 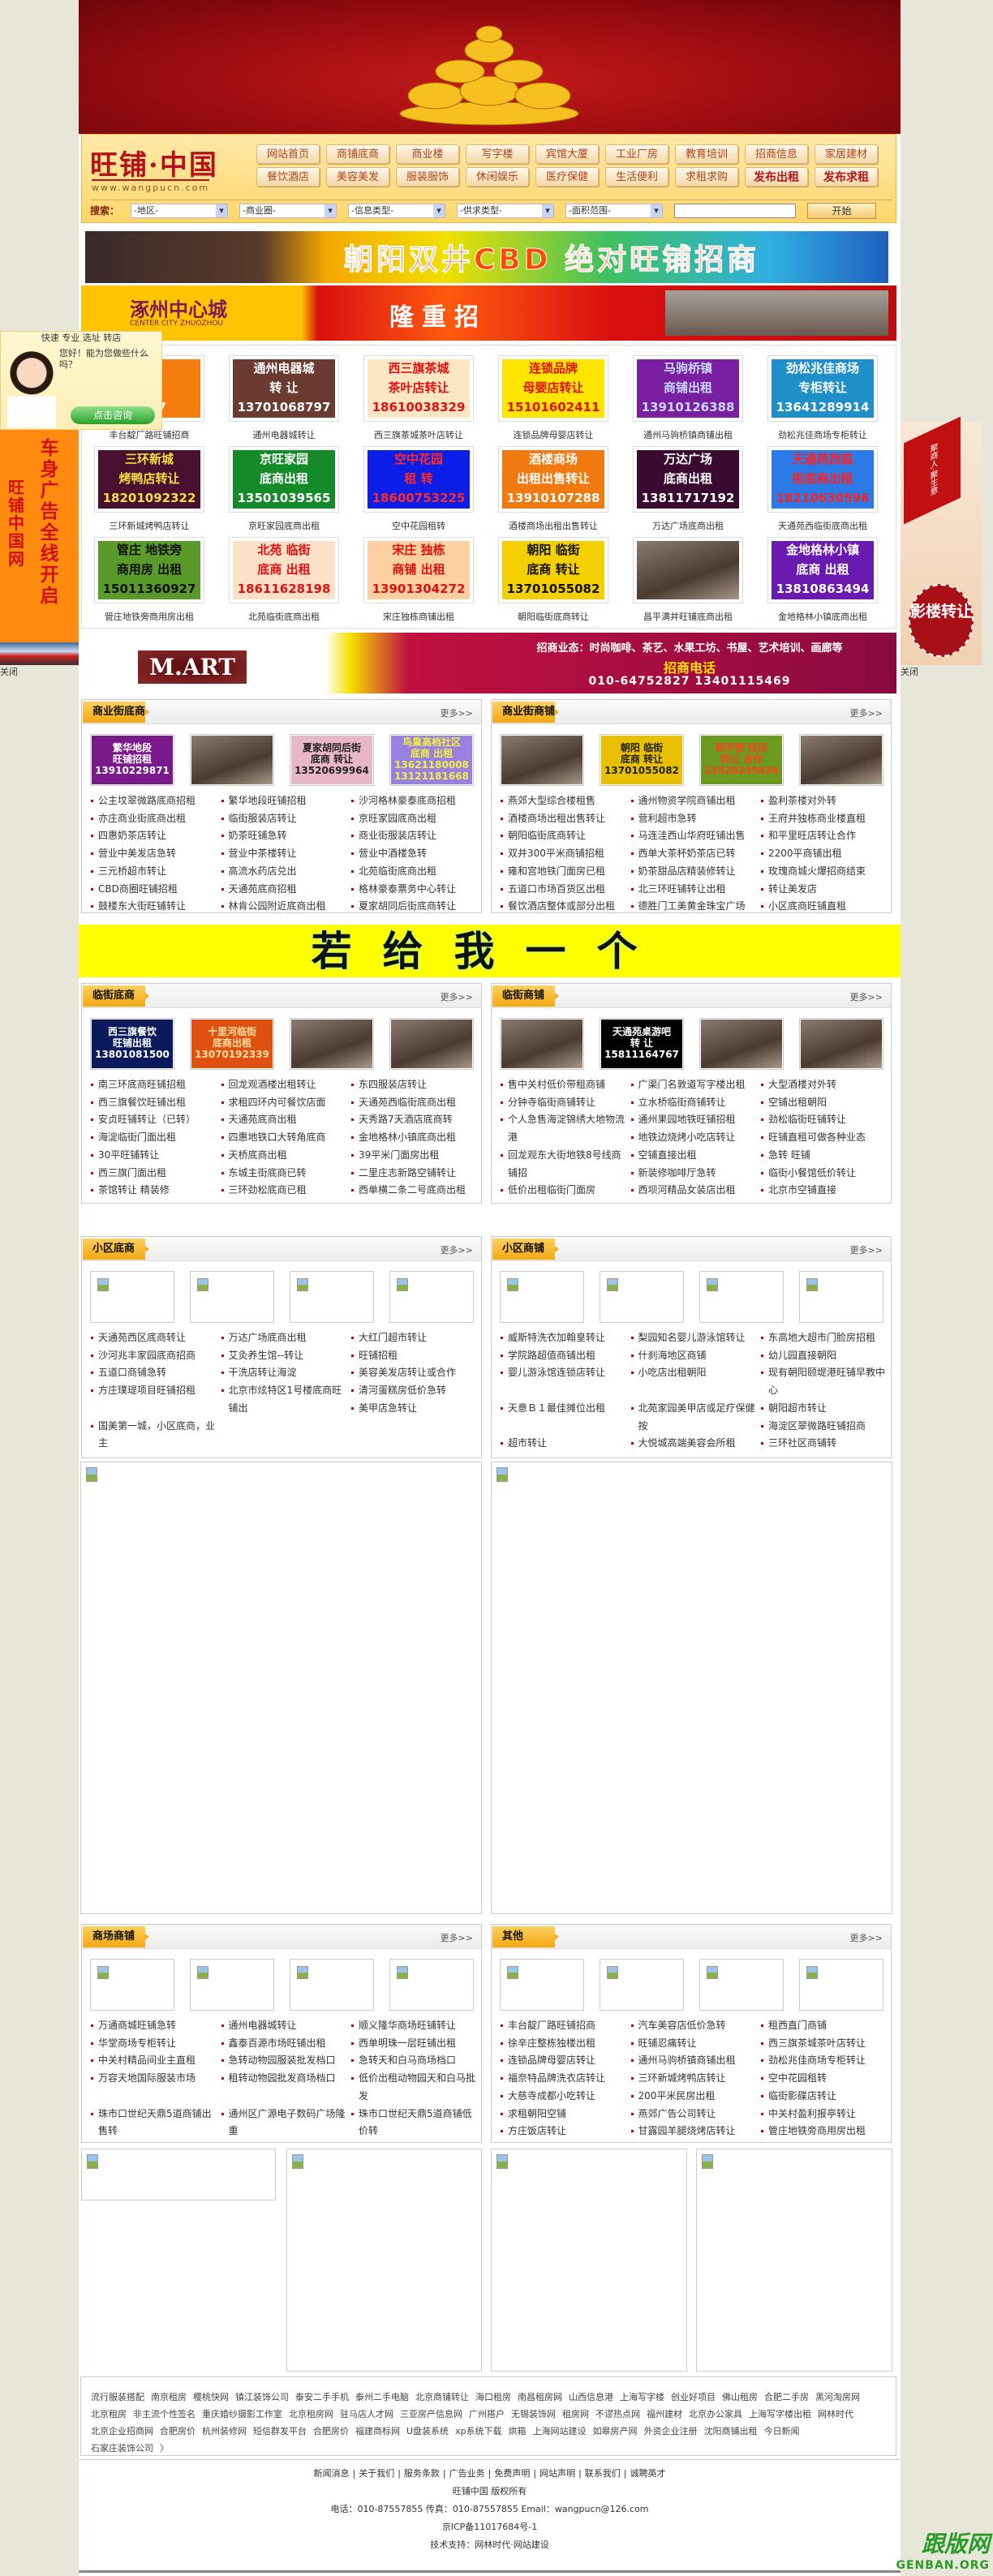 I want to click on friend-link: 沈阳商铺出租, so click(x=731, y=2431).